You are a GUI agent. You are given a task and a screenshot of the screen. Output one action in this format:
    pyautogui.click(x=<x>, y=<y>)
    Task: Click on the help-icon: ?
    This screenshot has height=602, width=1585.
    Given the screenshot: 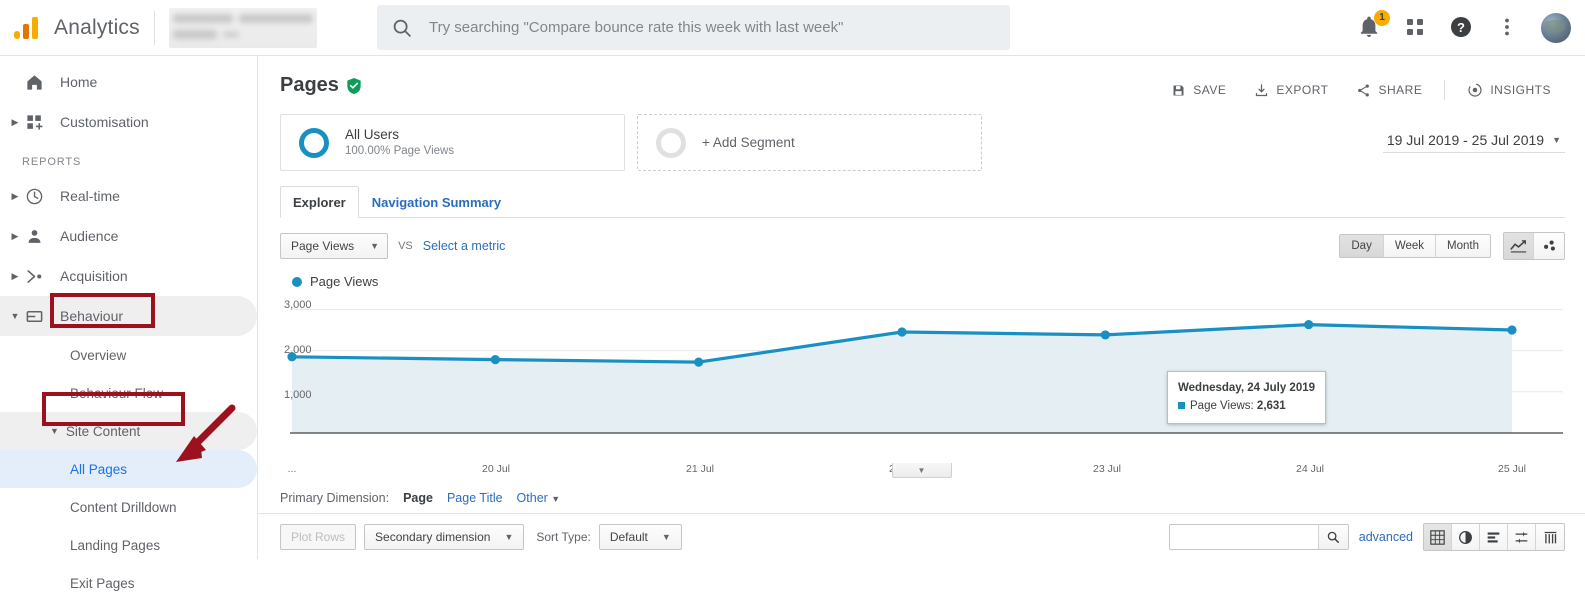 What is the action you would take?
    pyautogui.click(x=1462, y=28)
    